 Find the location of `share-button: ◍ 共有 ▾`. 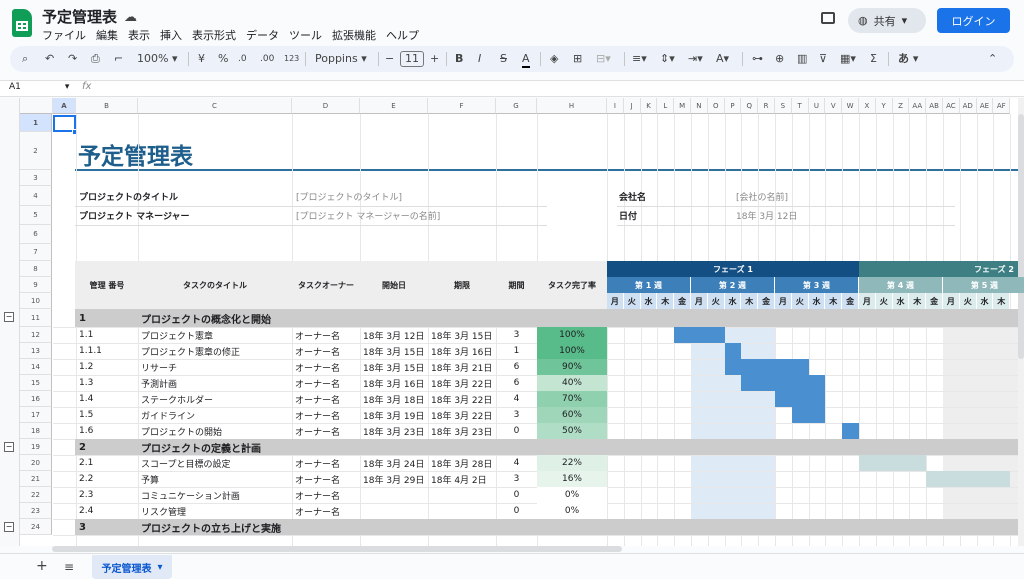

share-button: ◍ 共有 ▾ is located at coordinates (887, 20).